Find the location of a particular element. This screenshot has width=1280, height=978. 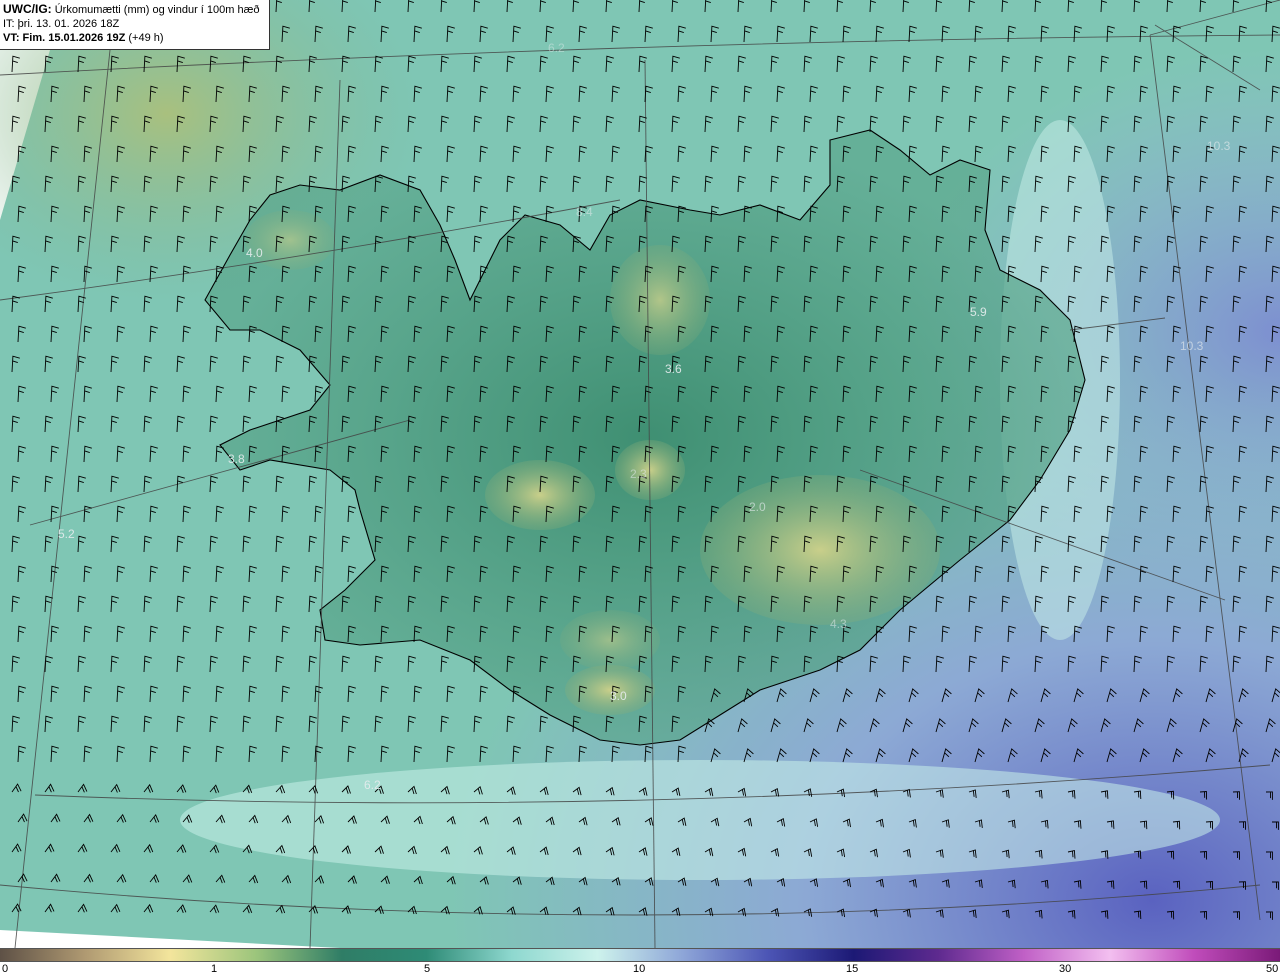

init-time: IT: þri. 13. 01. 2026 18Z is located at coordinates (61, 24).